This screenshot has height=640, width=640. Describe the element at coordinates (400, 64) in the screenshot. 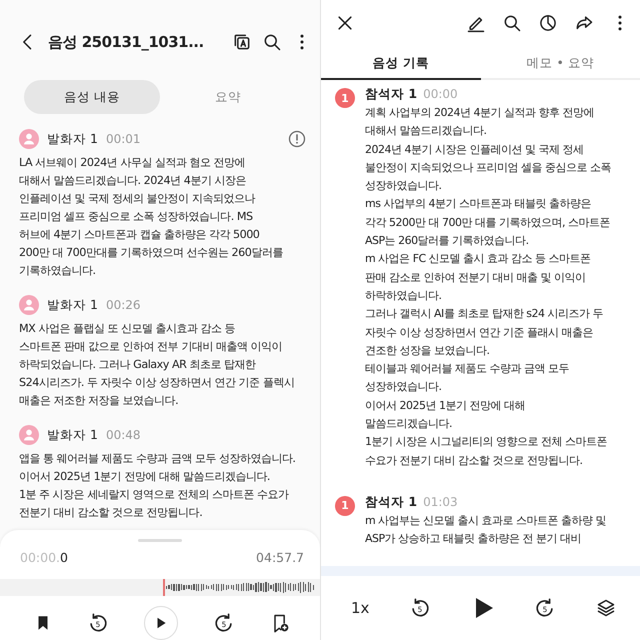

I see `tab: 음성 기록` at that location.